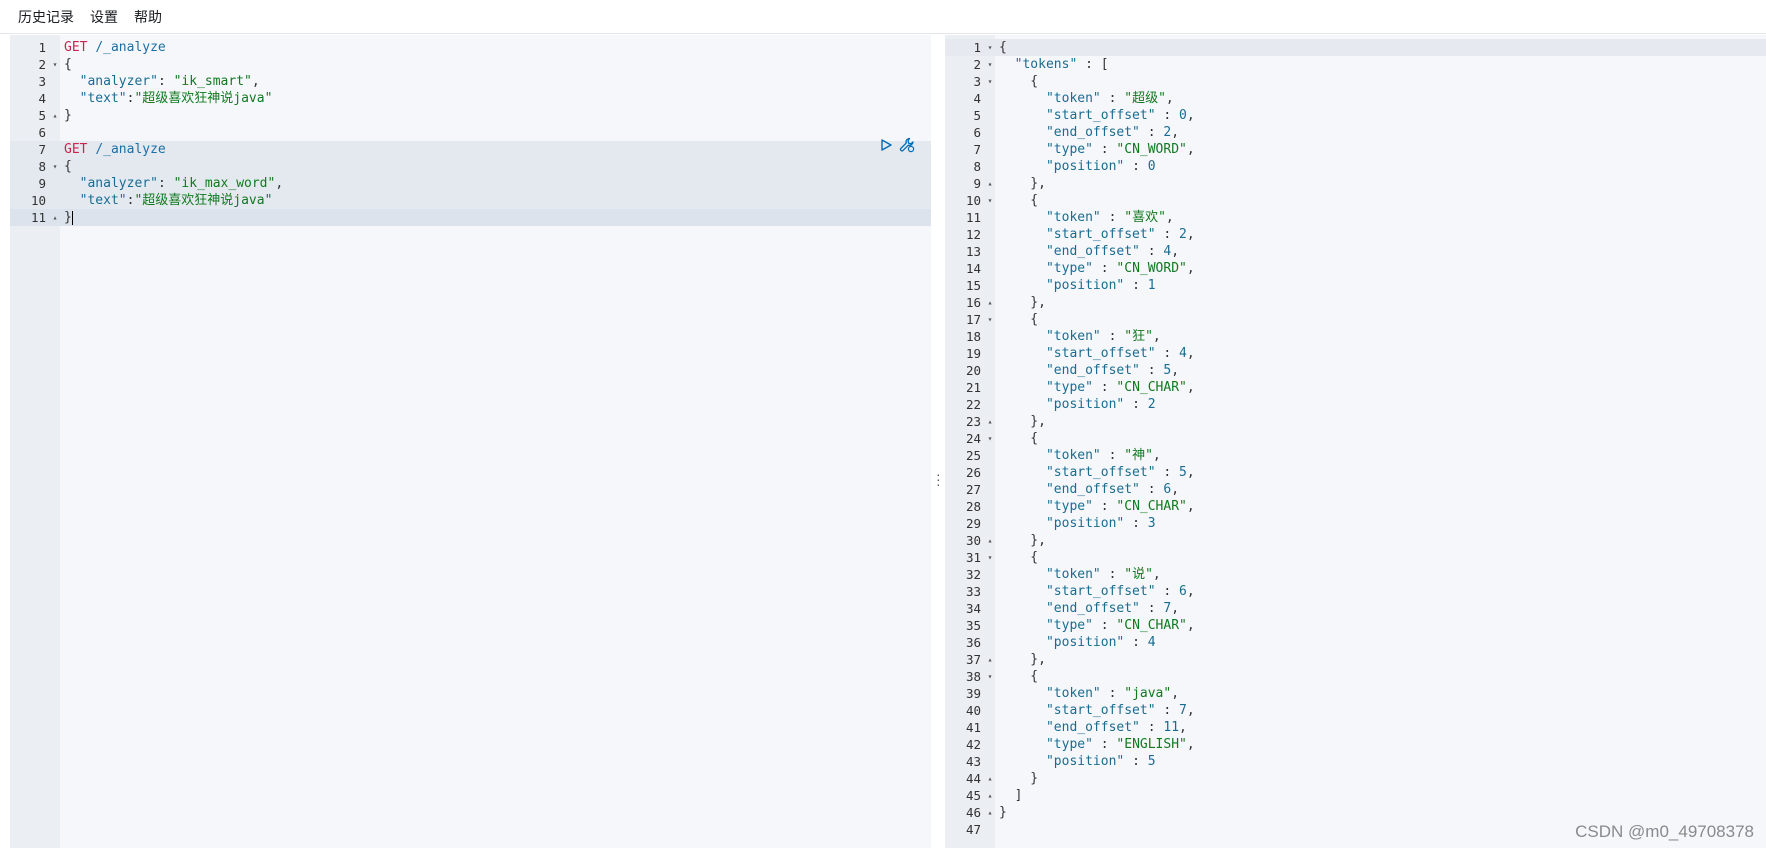 The width and height of the screenshot is (1766, 848). What do you see at coordinates (1355, 540) in the screenshot?
I see `code-line: 30 ▴ },` at bounding box center [1355, 540].